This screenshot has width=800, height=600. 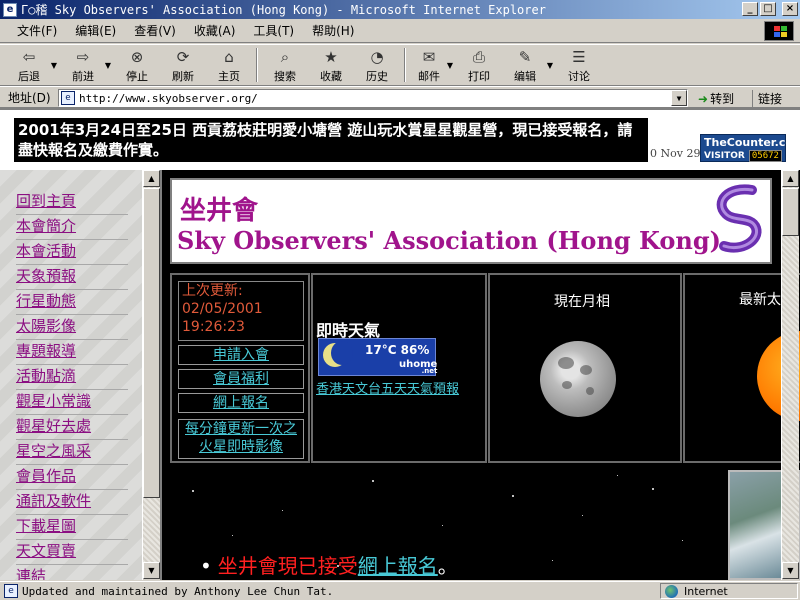 What do you see at coordinates (329, 566) in the screenshot?
I see `registration-notice: • 坐井會現已接受網上報名。` at bounding box center [329, 566].